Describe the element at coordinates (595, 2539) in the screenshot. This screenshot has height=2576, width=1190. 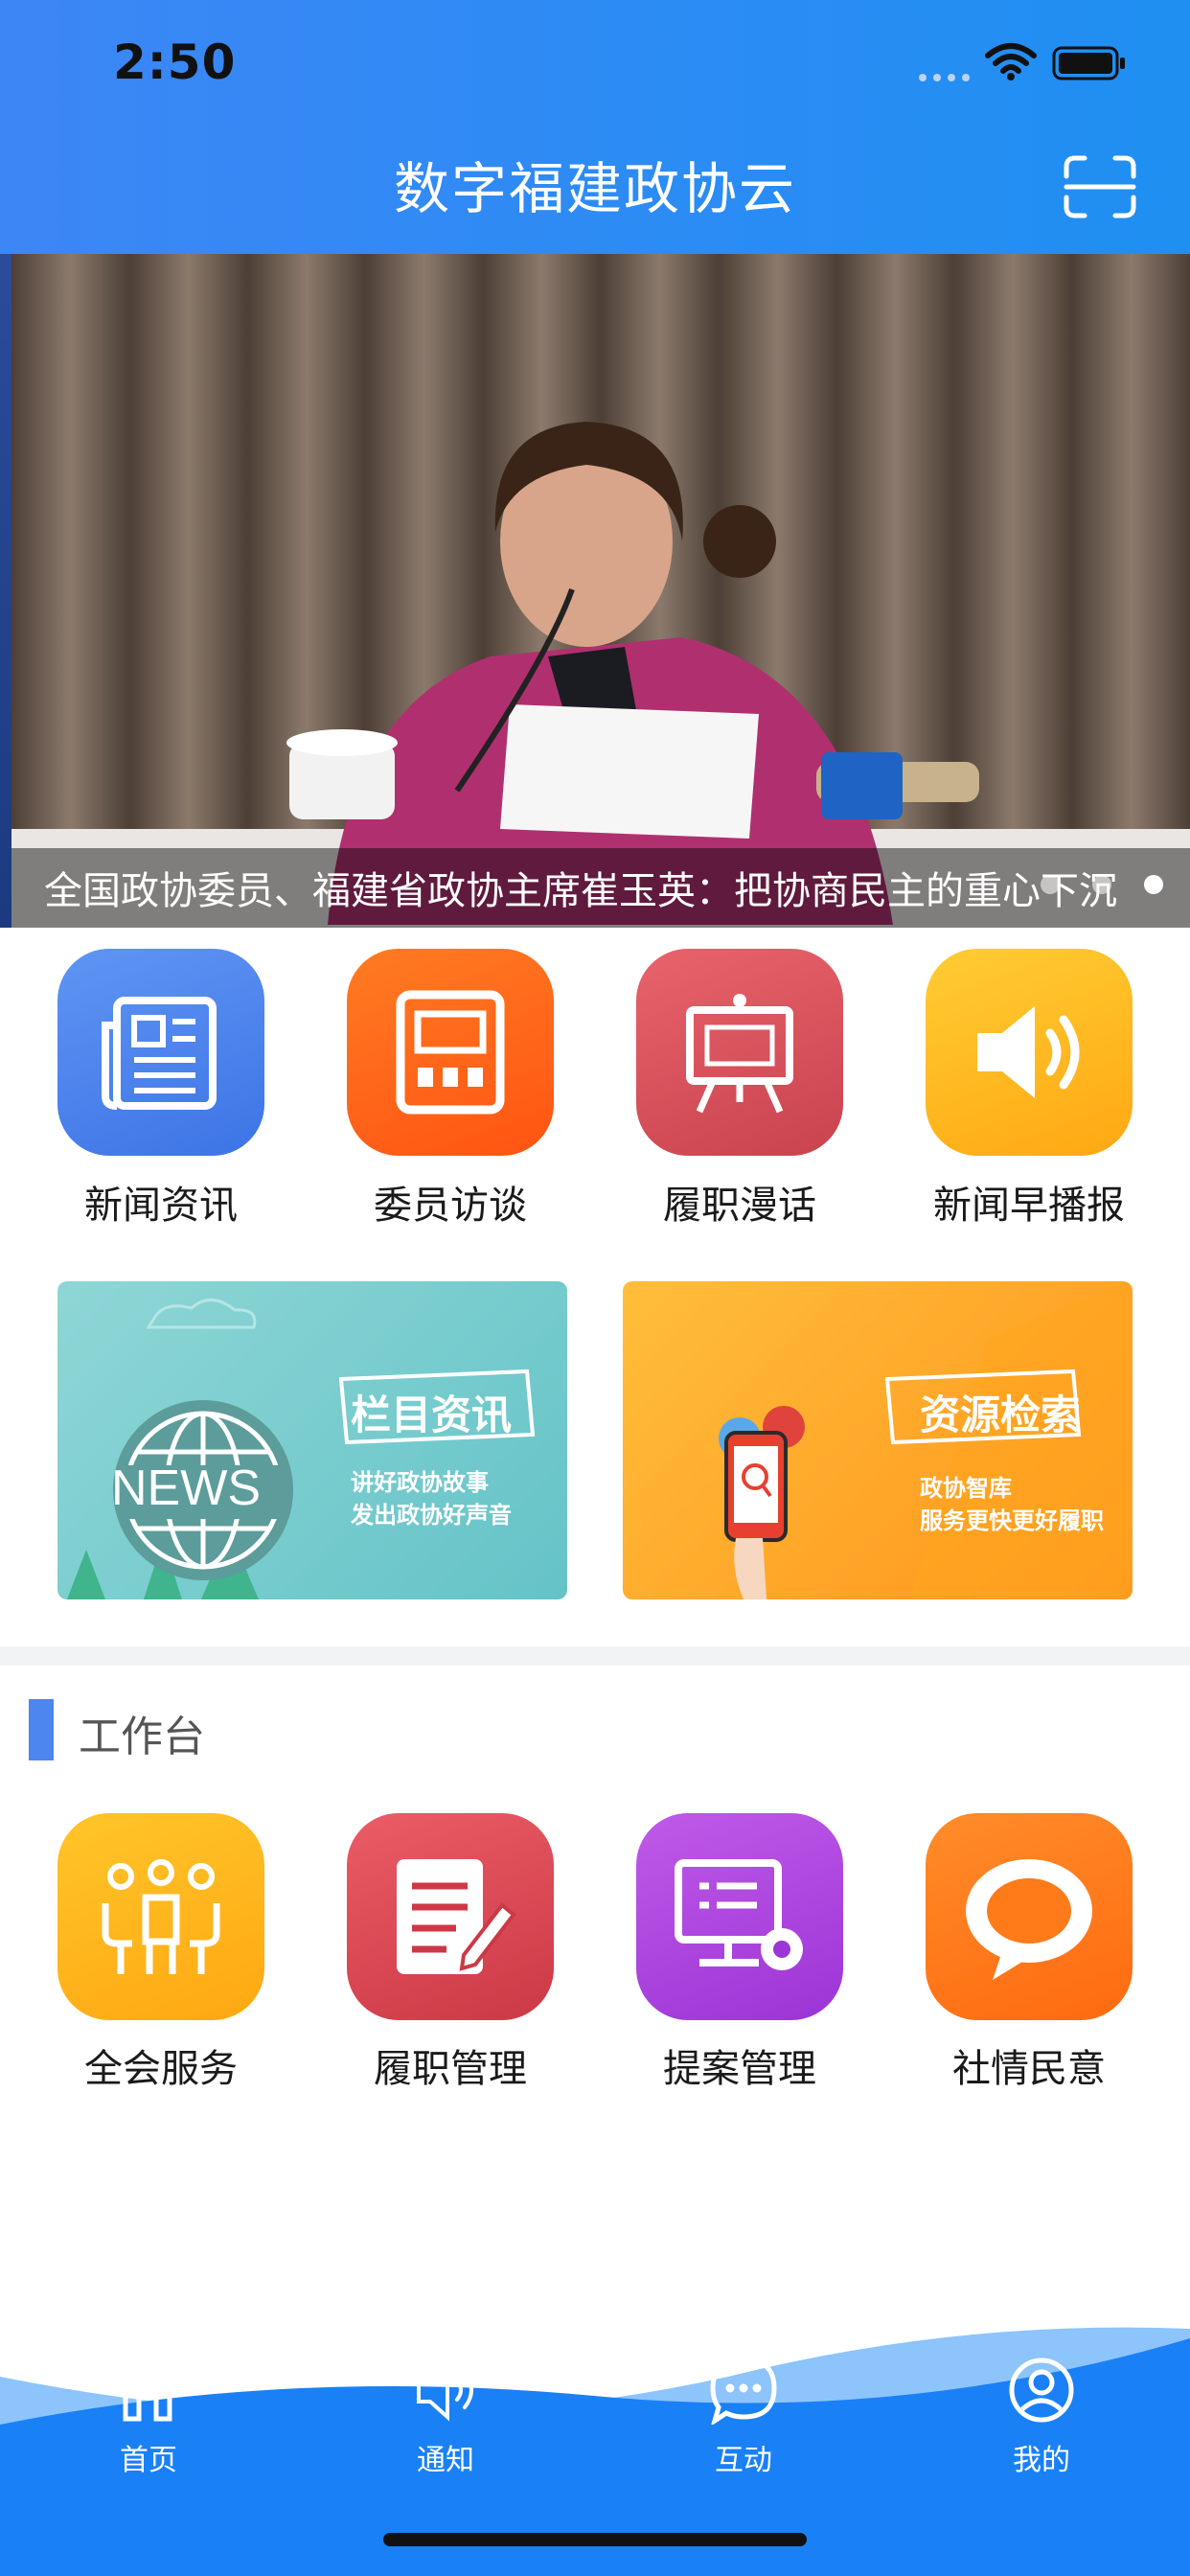
I see `home-indicator` at that location.